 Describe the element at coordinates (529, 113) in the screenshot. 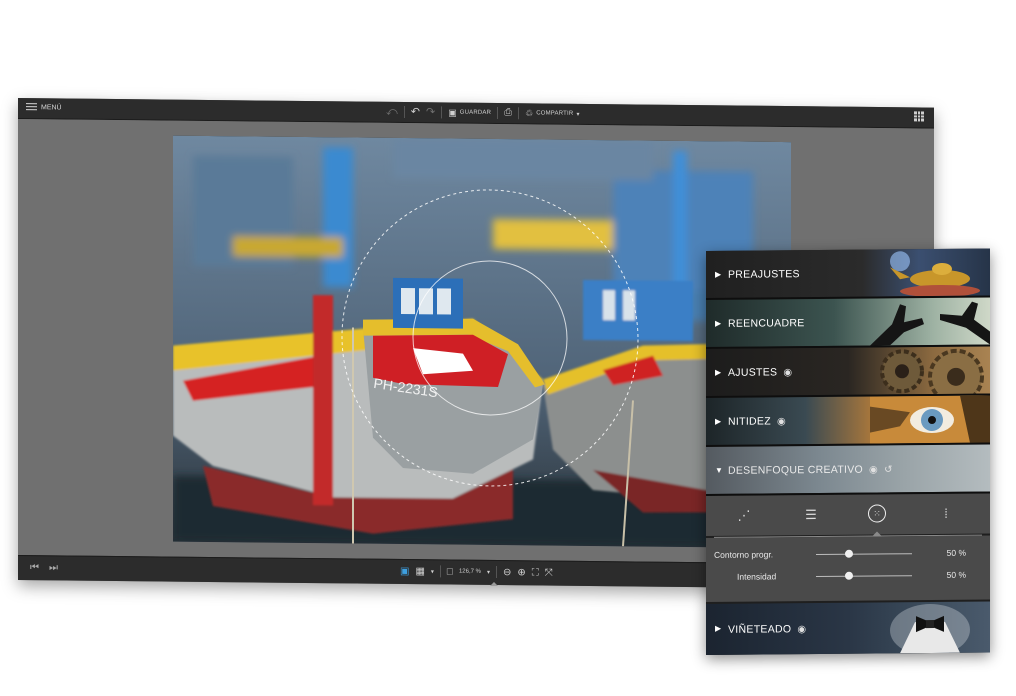

I see `share-icon: ♲` at that location.